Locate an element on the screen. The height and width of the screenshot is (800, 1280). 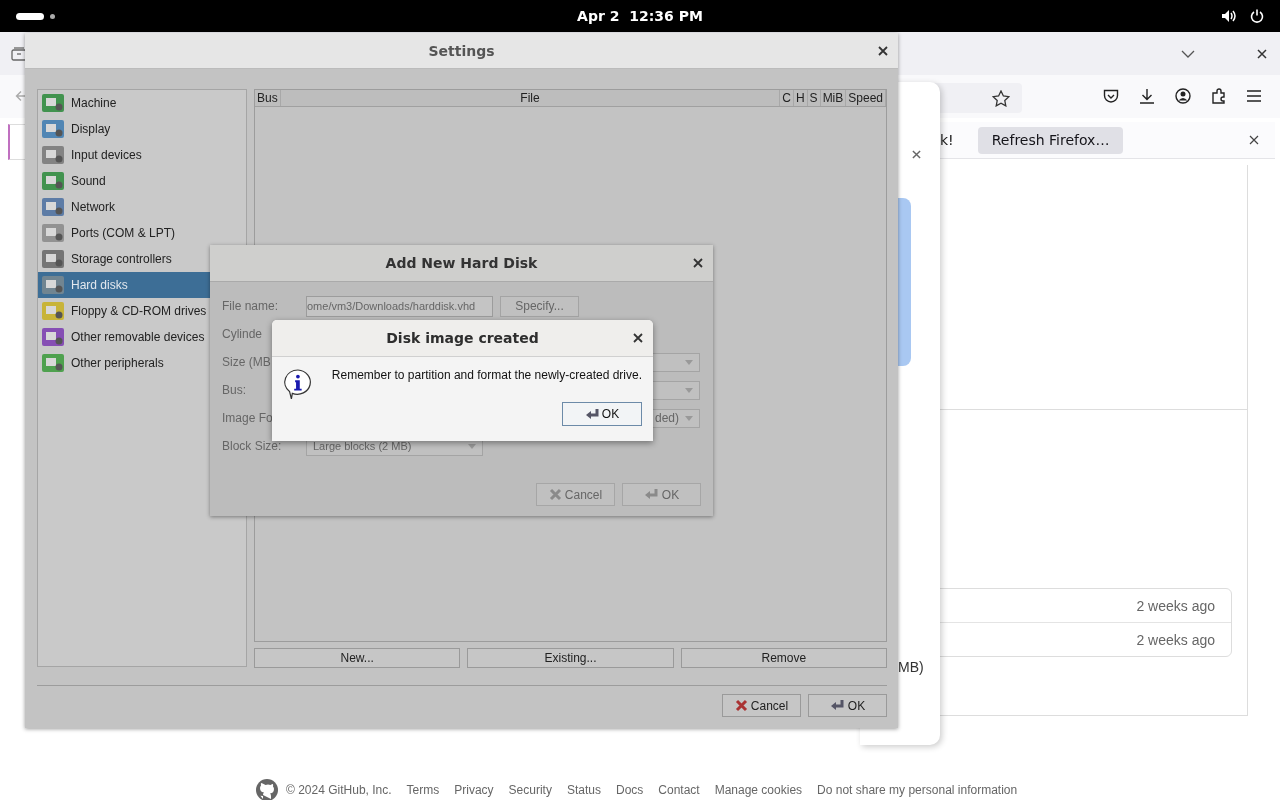
category-item: Storage controllers is located at coordinates (142, 259).